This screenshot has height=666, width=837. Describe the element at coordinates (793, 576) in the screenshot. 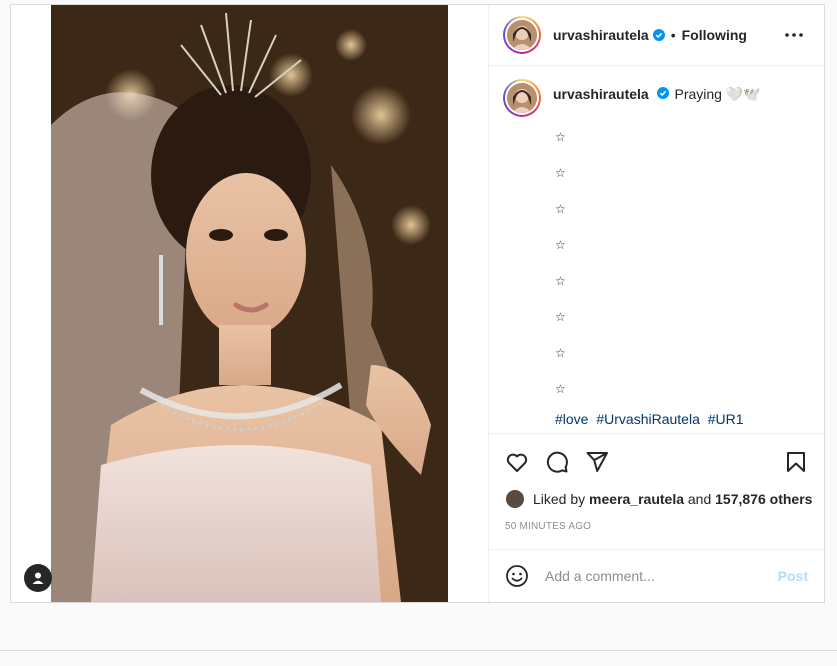

I see `post-comment-button: Post` at that location.